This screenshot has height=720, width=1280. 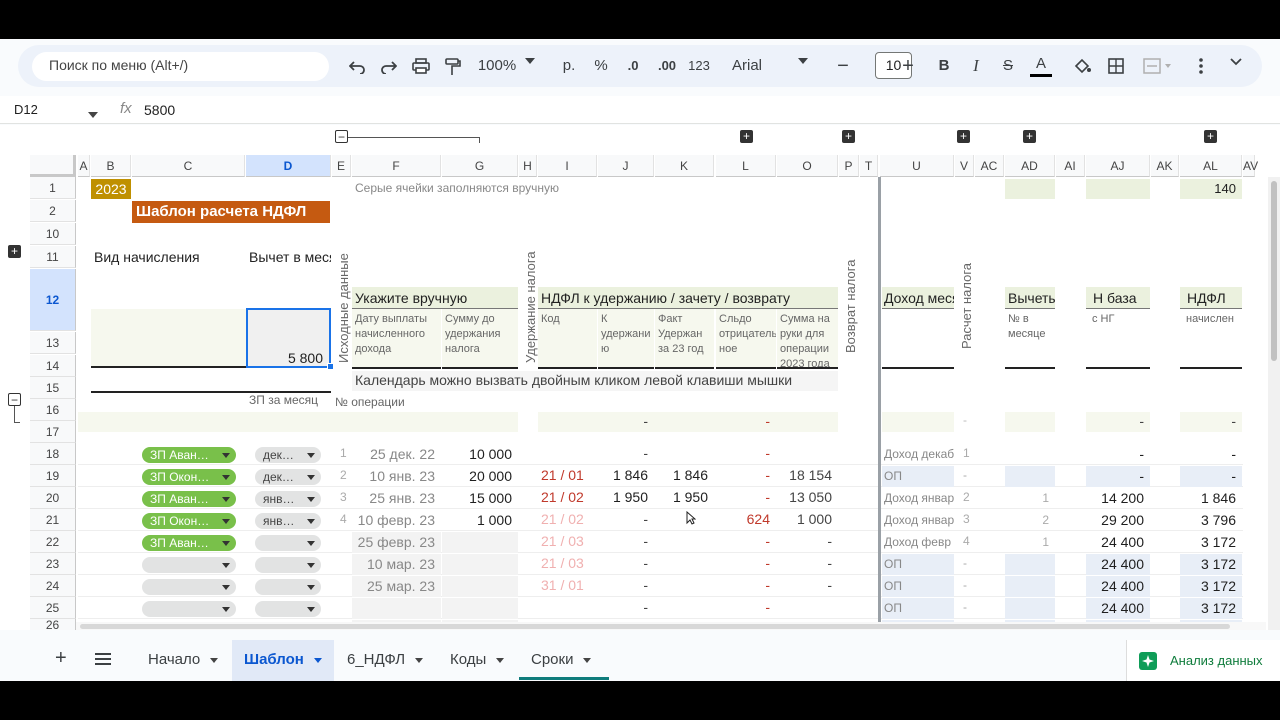 What do you see at coordinates (1211, 498) in the screenshot?
I see `ndfl-accrued: 1 846` at bounding box center [1211, 498].